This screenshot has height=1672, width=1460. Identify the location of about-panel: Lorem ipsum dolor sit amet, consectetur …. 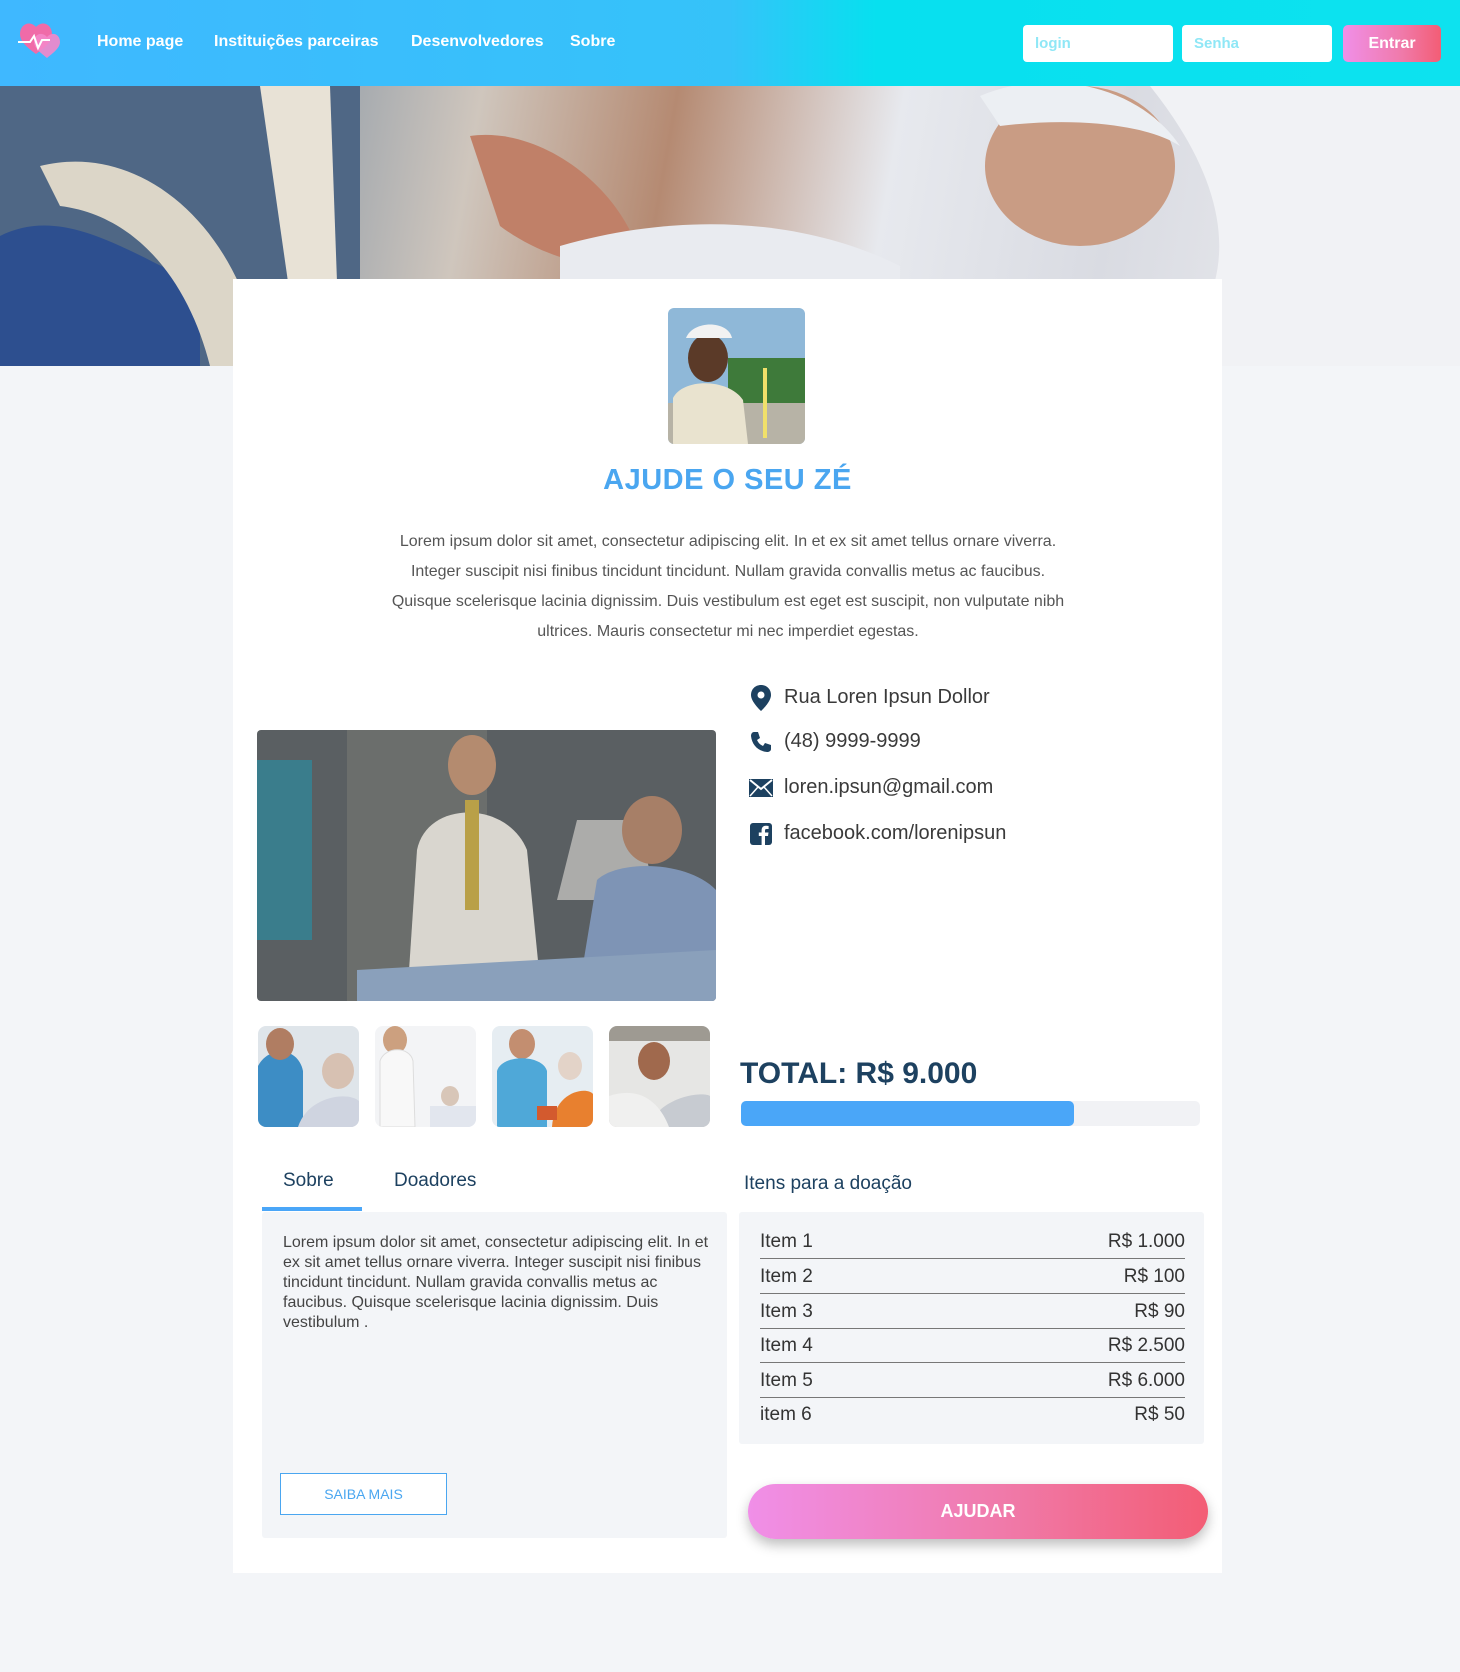
(494, 1375).